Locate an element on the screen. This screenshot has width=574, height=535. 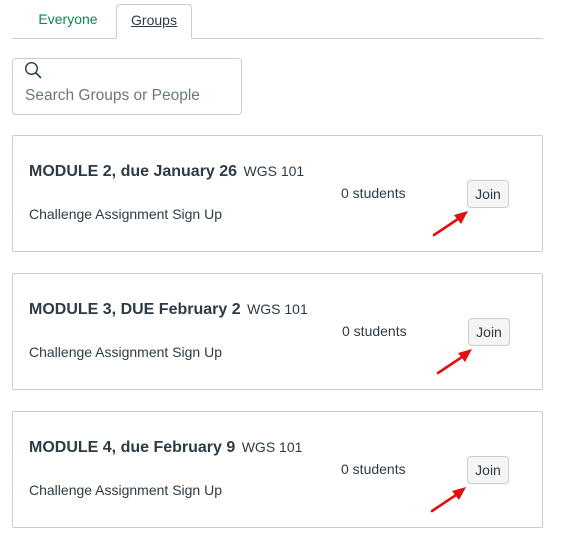
search-box is located at coordinates (127, 86).